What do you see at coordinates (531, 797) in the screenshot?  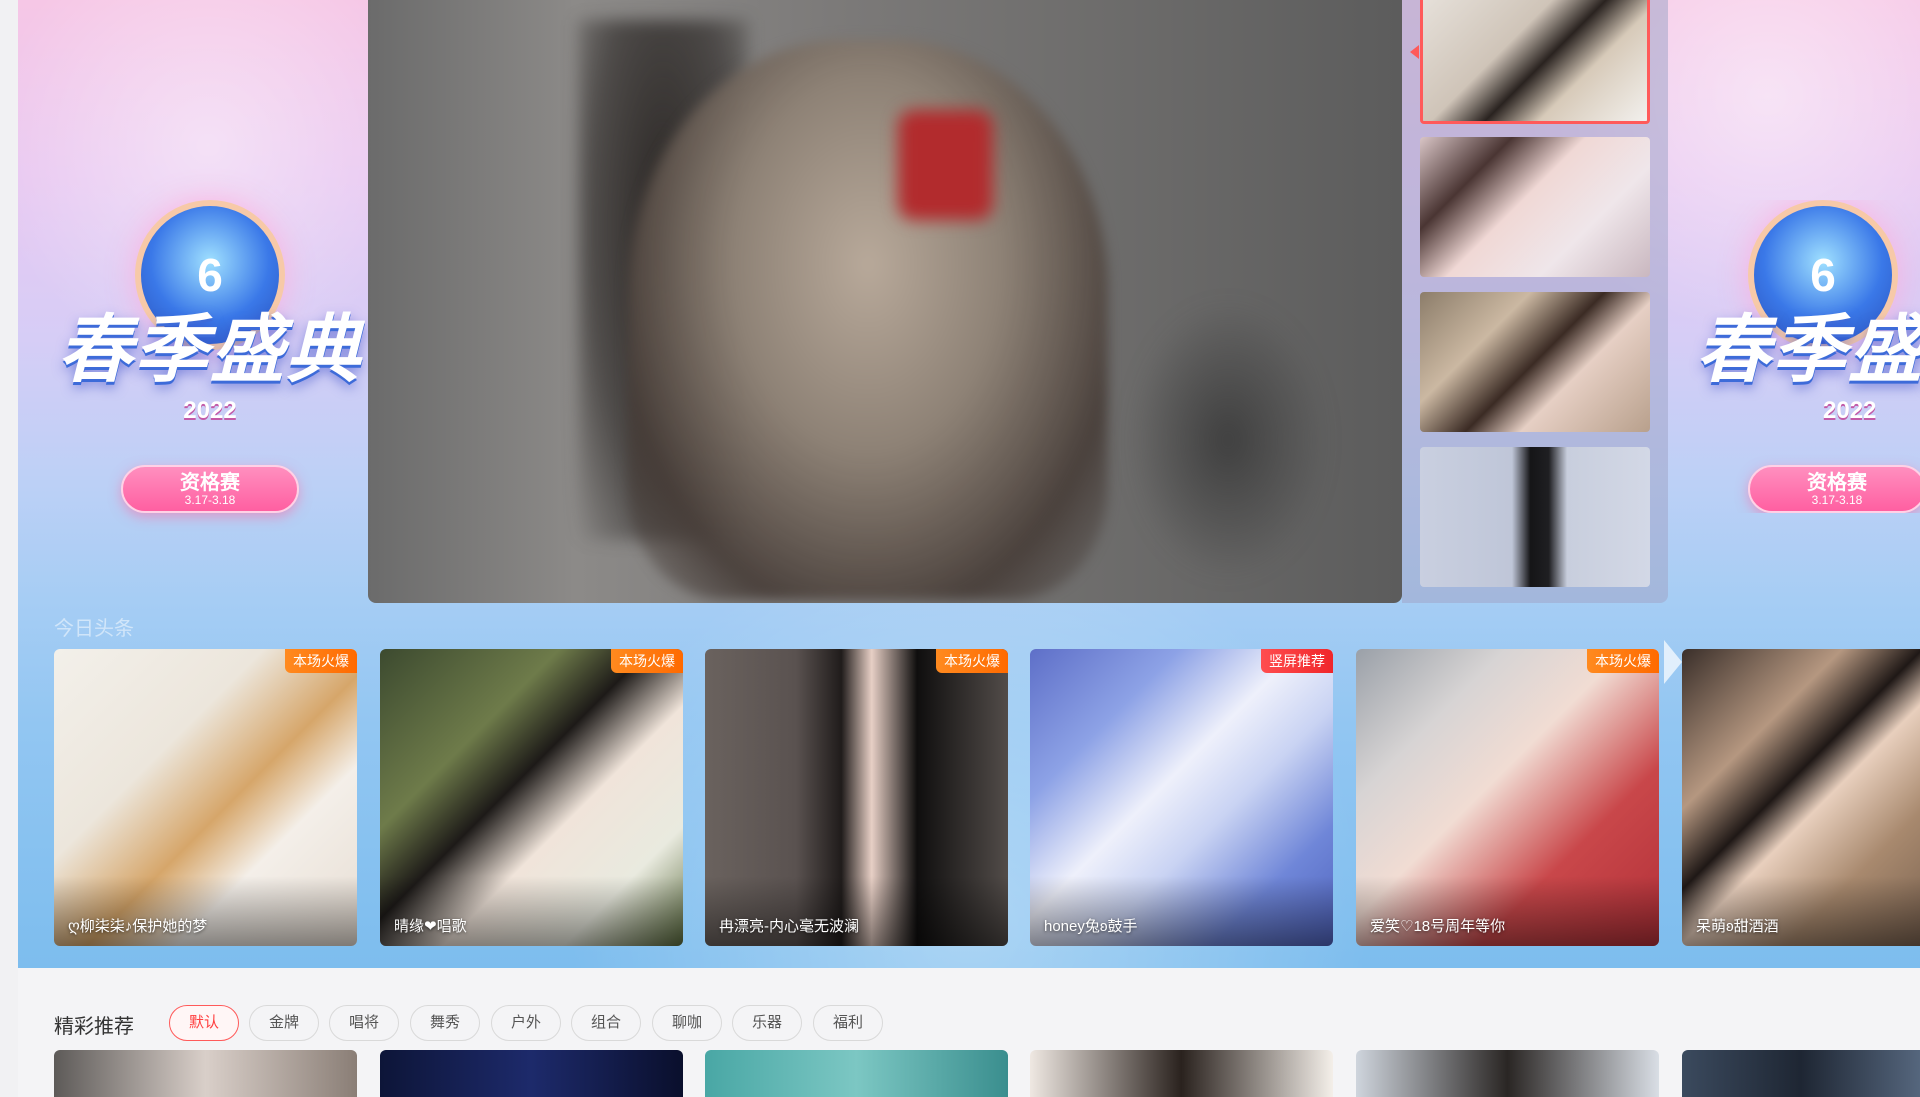 I see `hot-stream-card: 本场火爆 晴缘❤唱歌` at bounding box center [531, 797].